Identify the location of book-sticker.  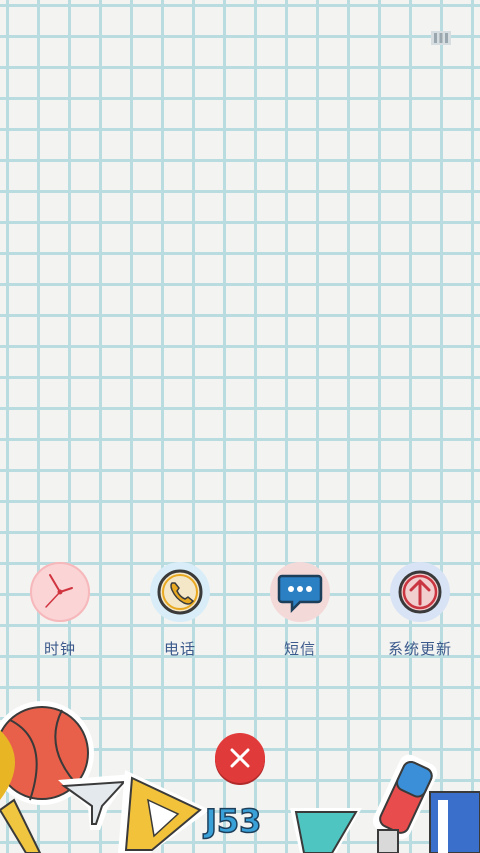
(454, 822).